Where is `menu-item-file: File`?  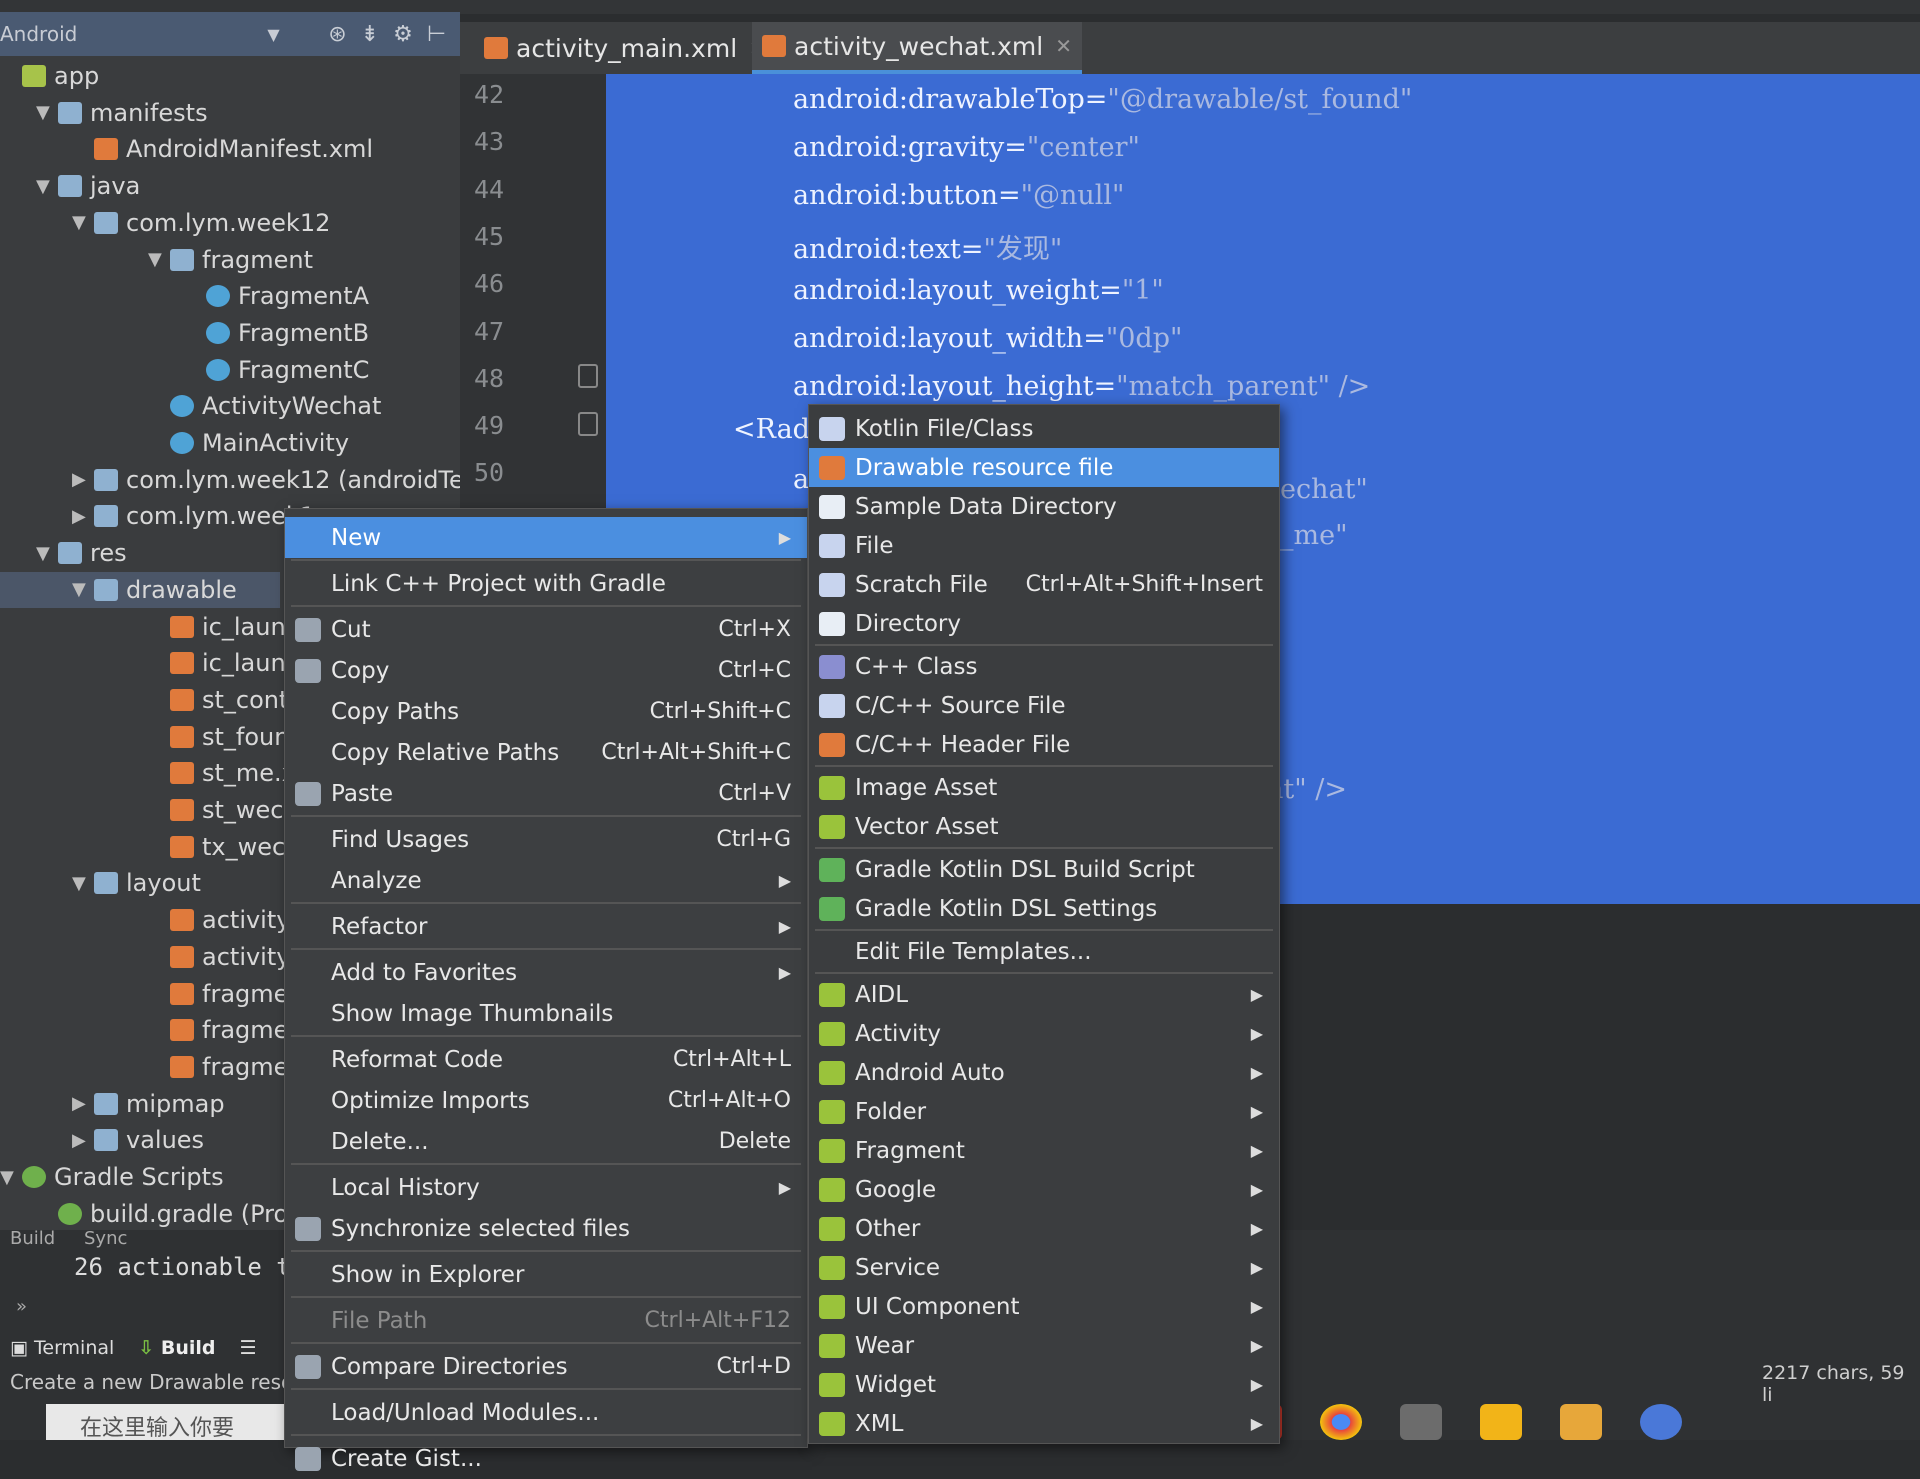 menu-item-file: File is located at coordinates (1044, 545).